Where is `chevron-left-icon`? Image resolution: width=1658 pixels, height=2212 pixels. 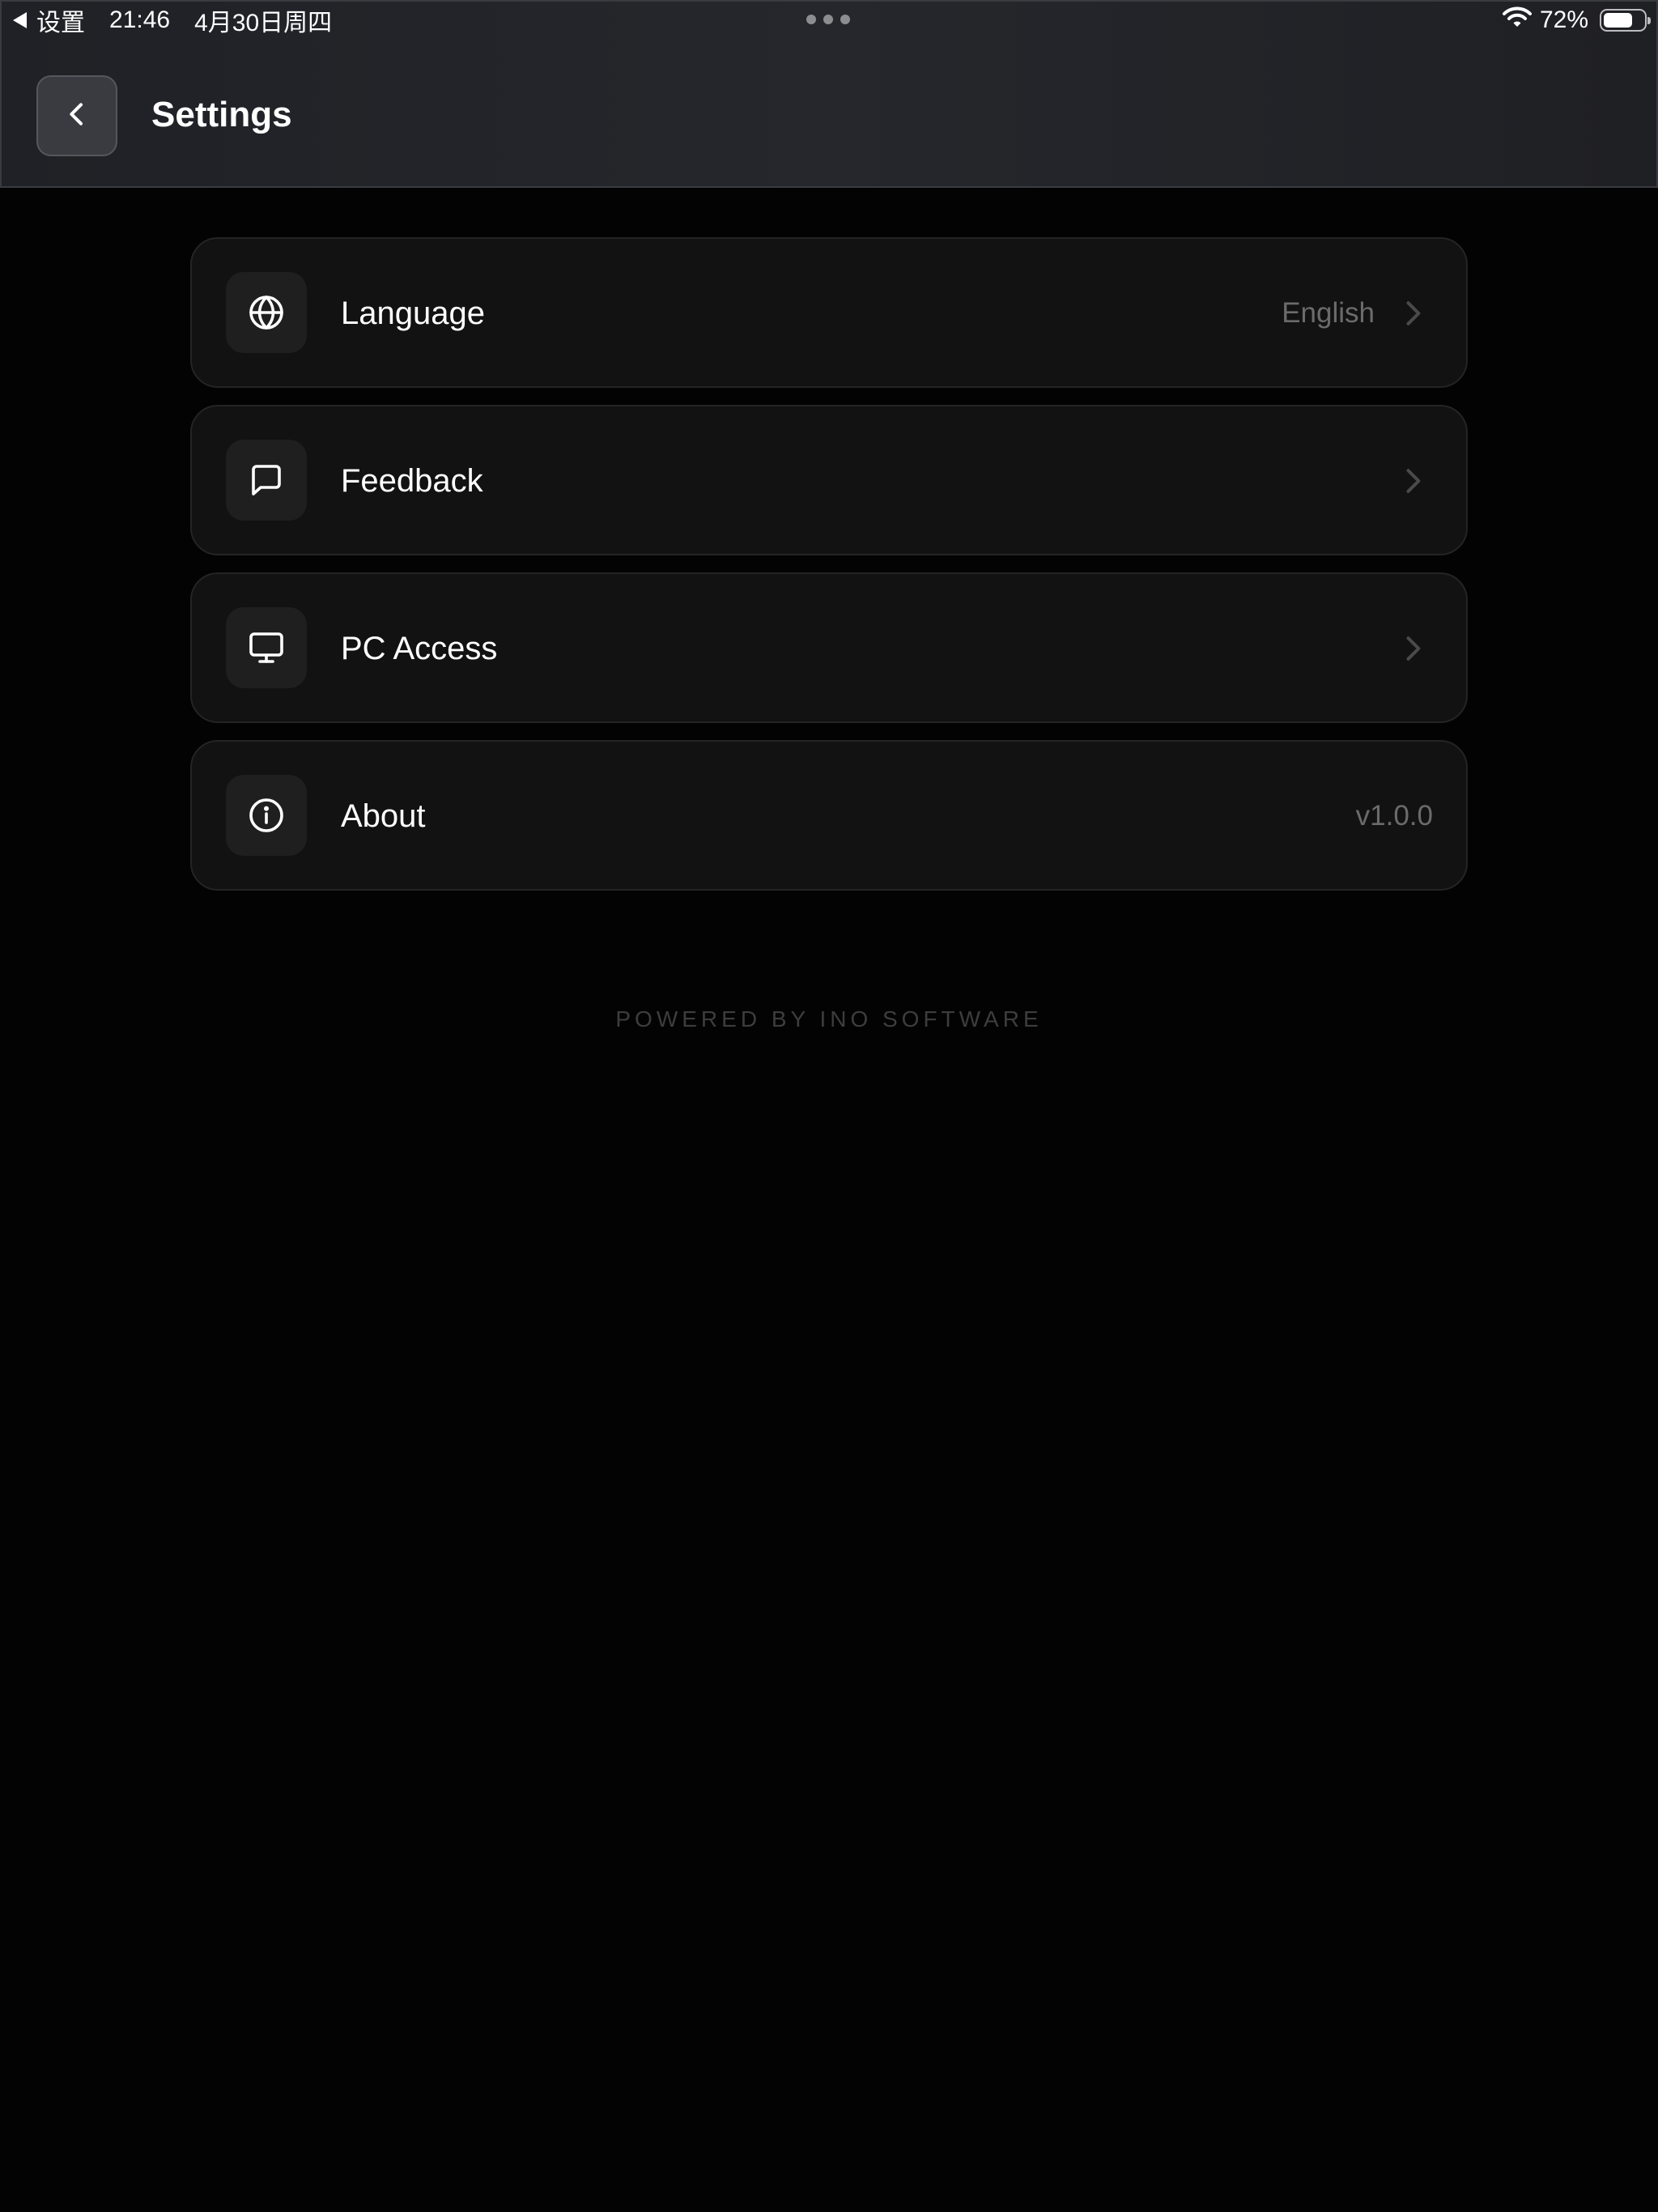 chevron-left-icon is located at coordinates (77, 116).